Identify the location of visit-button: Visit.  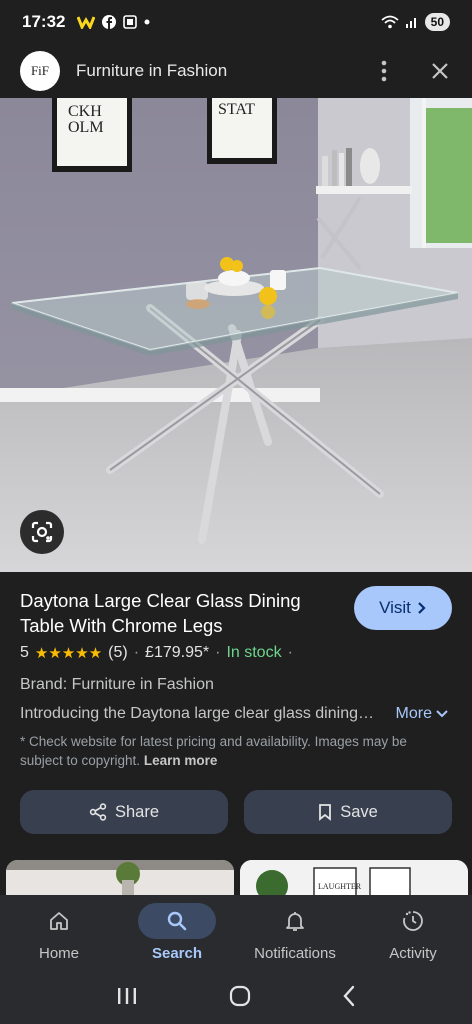
(403, 608).